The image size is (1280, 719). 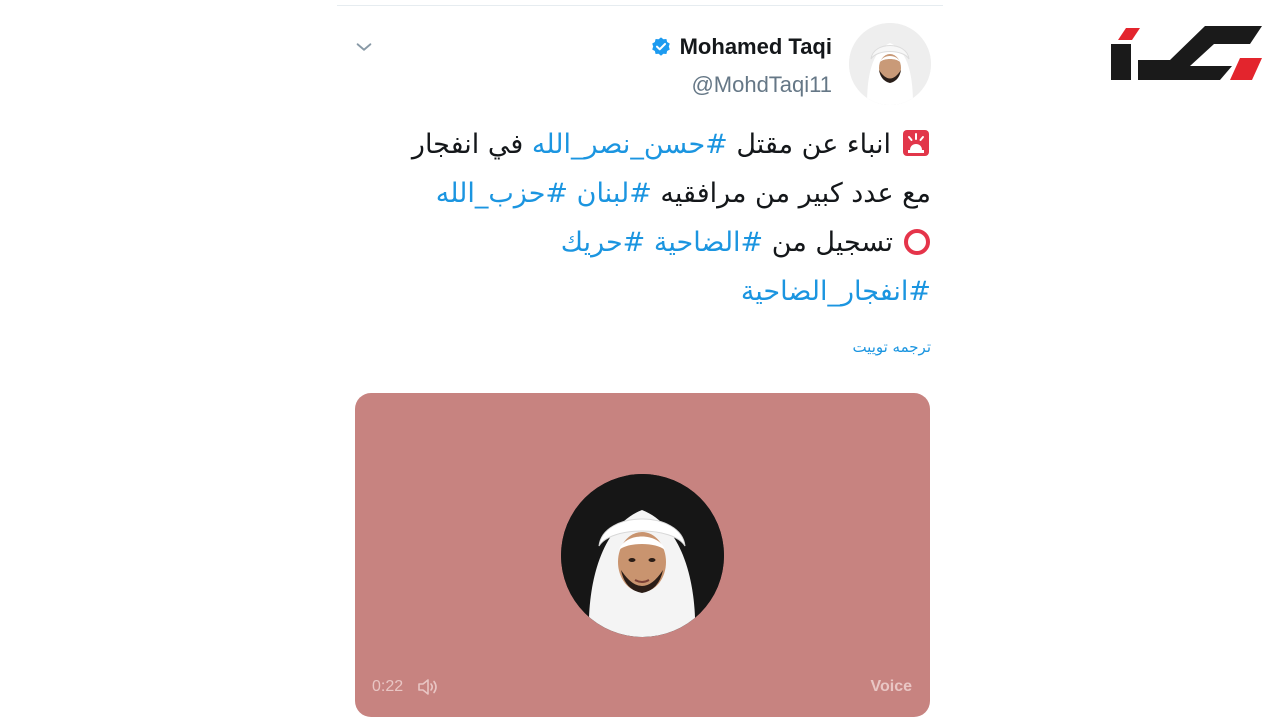 What do you see at coordinates (471, 144) in the screenshot?
I see `tweet-text: في انفجار` at bounding box center [471, 144].